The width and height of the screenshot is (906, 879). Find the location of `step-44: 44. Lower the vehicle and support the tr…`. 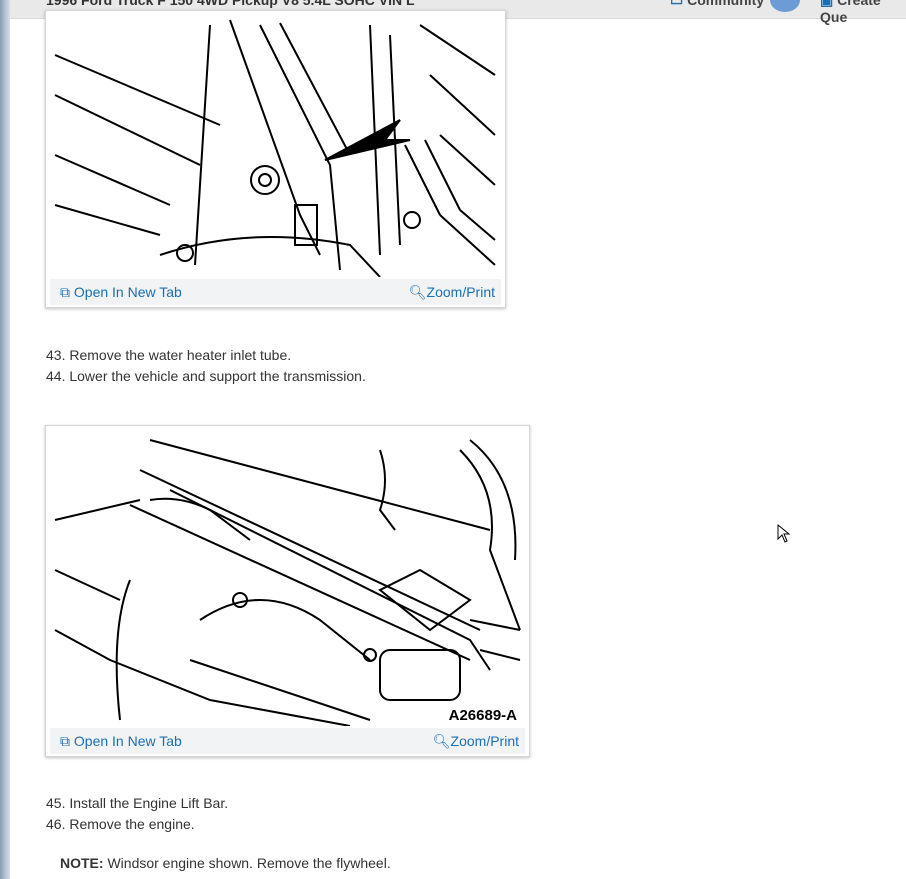

step-44: 44. Lower the vehicle and support the tr… is located at coordinates (206, 376).